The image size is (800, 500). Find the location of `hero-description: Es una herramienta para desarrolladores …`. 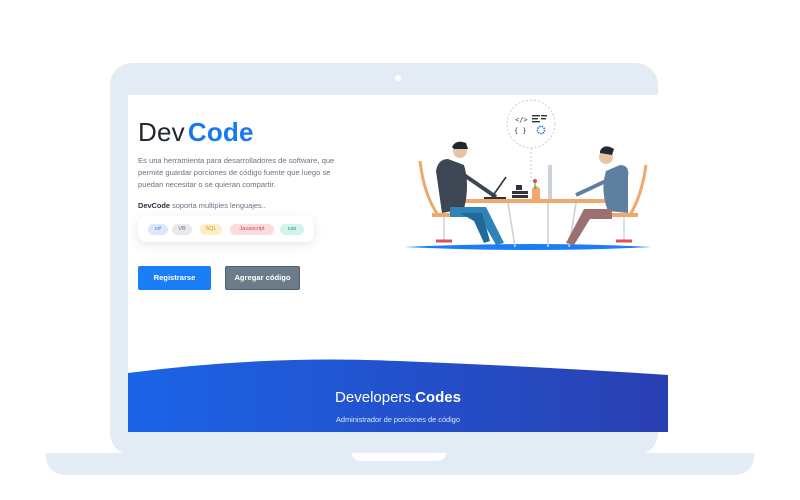

hero-description: Es una herramienta para desarrolladores … is located at coordinates (236, 172).